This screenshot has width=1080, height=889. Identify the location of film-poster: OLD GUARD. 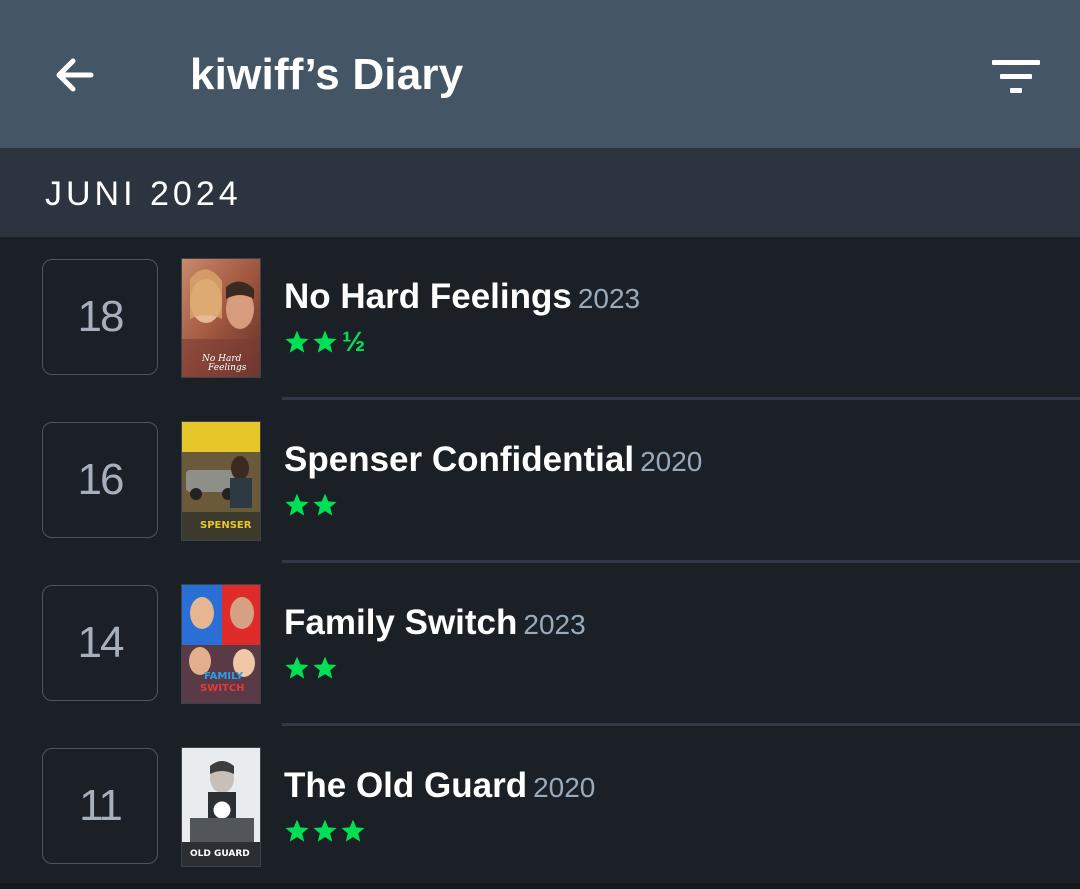
(221, 807).